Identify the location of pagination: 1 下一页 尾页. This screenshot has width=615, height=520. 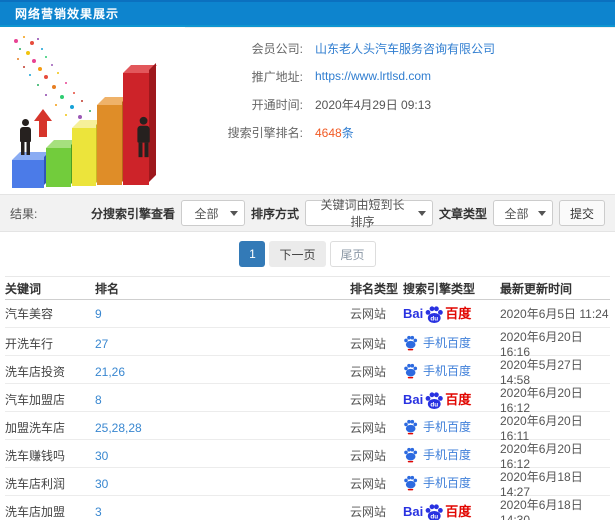
(307, 254).